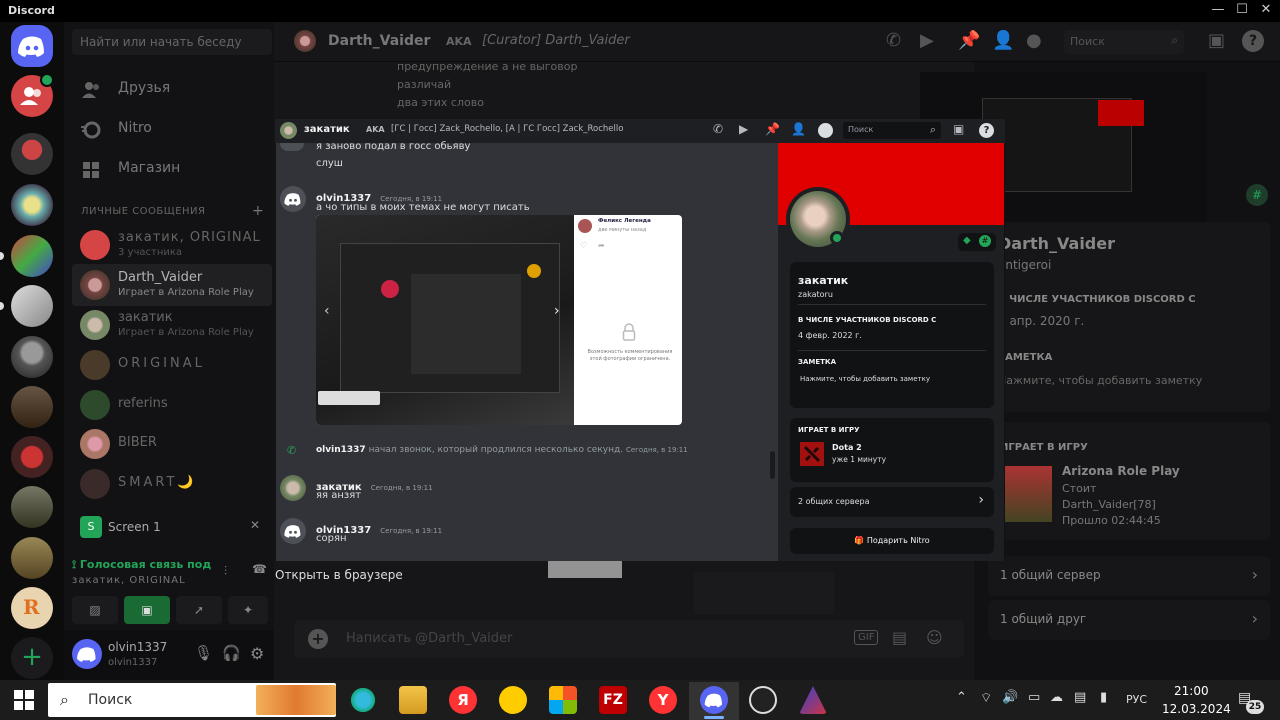 This screenshot has width=1280, height=720. What do you see at coordinates (175, 170) in the screenshot?
I see `nav-shop: Магазин` at bounding box center [175, 170].